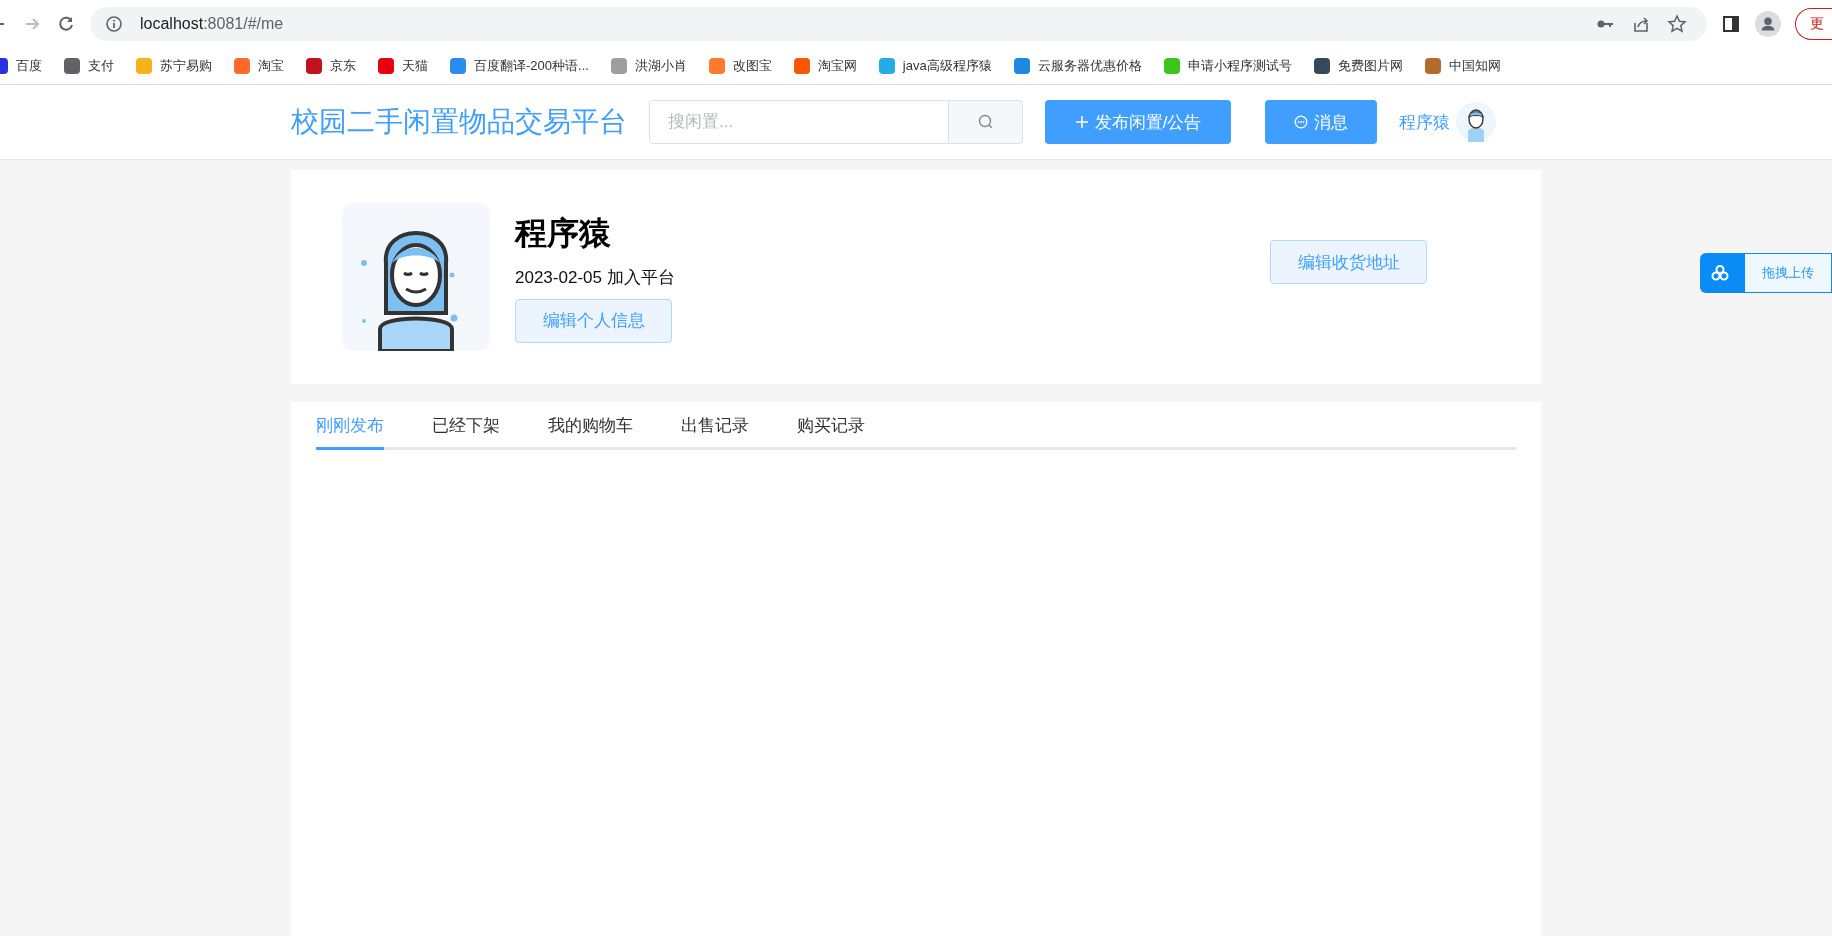  Describe the element at coordinates (1227, 65) in the screenshot. I see `bookmark-item: 申请小程序测试号` at that location.